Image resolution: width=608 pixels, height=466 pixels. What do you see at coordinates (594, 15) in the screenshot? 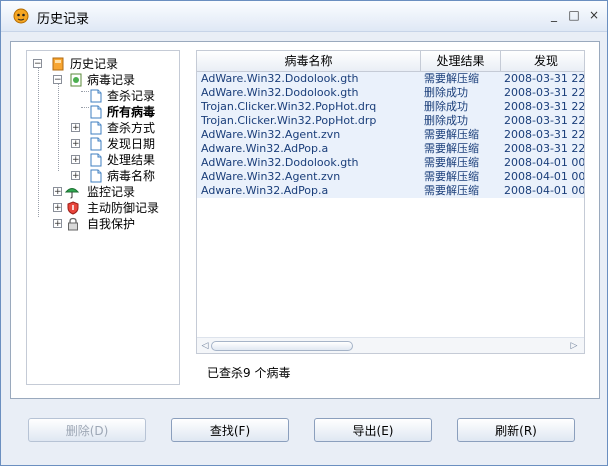
I see `close-button: ×` at bounding box center [594, 15].